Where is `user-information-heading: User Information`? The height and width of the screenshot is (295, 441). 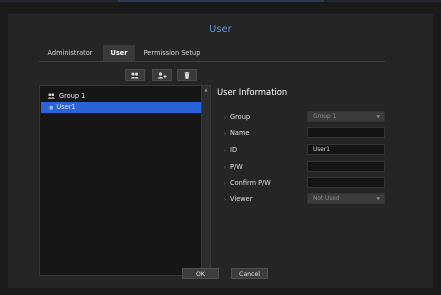 user-information-heading: User Information is located at coordinates (252, 92).